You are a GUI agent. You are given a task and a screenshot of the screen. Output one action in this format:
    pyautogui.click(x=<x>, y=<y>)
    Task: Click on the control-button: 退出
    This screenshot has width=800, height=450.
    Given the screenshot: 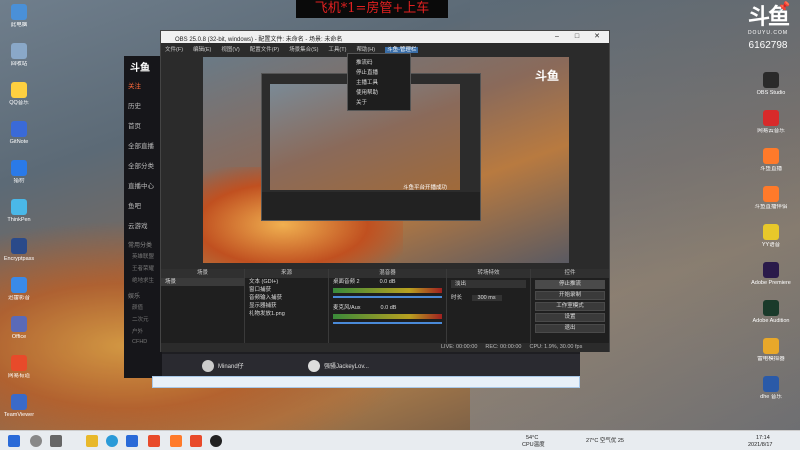 What is the action you would take?
    pyautogui.click(x=570, y=328)
    